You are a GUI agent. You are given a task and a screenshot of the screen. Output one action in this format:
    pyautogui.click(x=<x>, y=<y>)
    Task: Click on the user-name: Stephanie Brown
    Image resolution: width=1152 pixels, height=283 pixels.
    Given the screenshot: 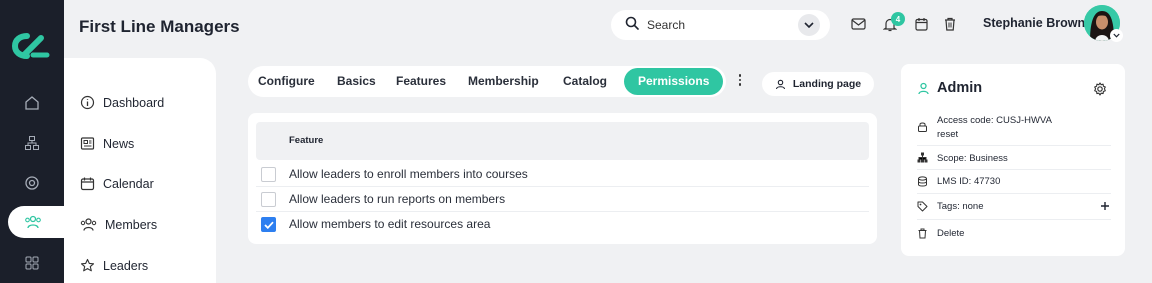 What is the action you would take?
    pyautogui.click(x=1034, y=23)
    